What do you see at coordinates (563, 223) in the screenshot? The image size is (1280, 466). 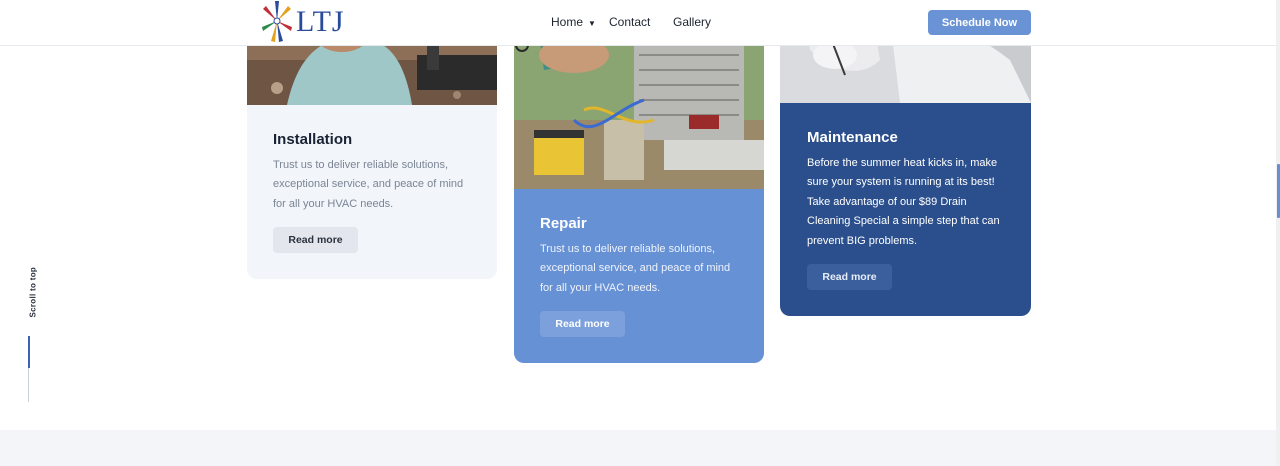 I see `card-title: Repair` at bounding box center [563, 223].